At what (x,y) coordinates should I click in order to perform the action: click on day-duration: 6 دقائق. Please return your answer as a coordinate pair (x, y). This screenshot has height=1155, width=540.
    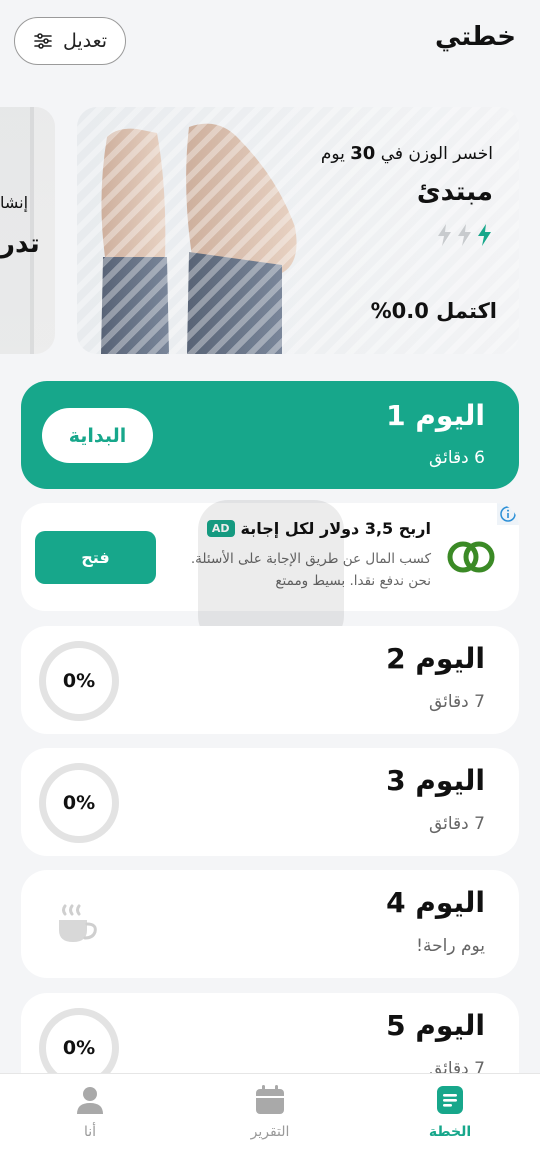
    Looking at the image, I should click on (456, 458).